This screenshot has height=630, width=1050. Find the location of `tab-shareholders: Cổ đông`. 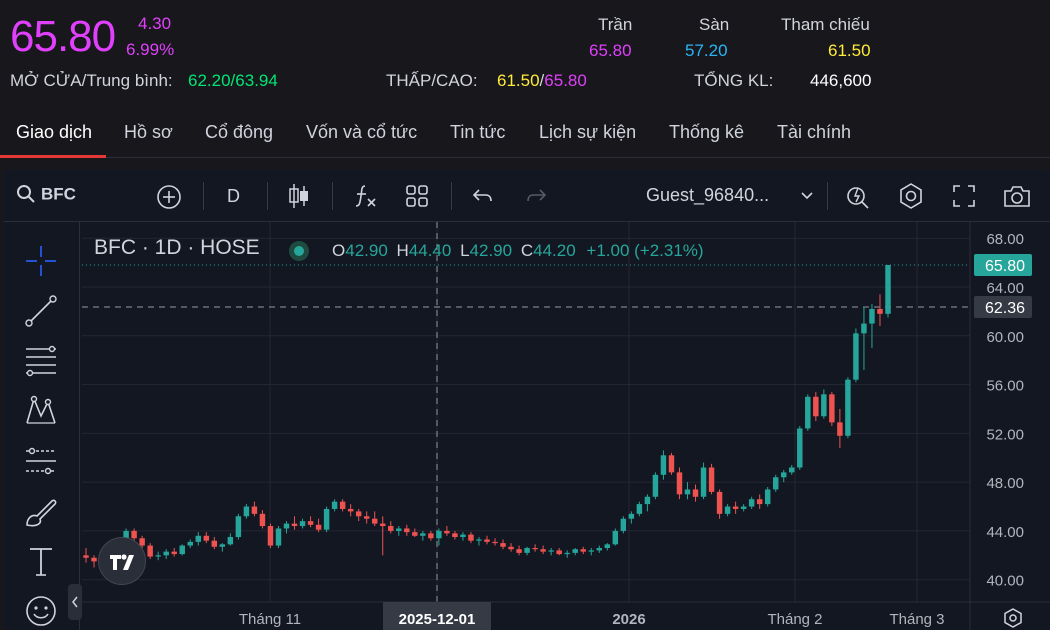

tab-shareholders: Cổ đông is located at coordinates (239, 132).